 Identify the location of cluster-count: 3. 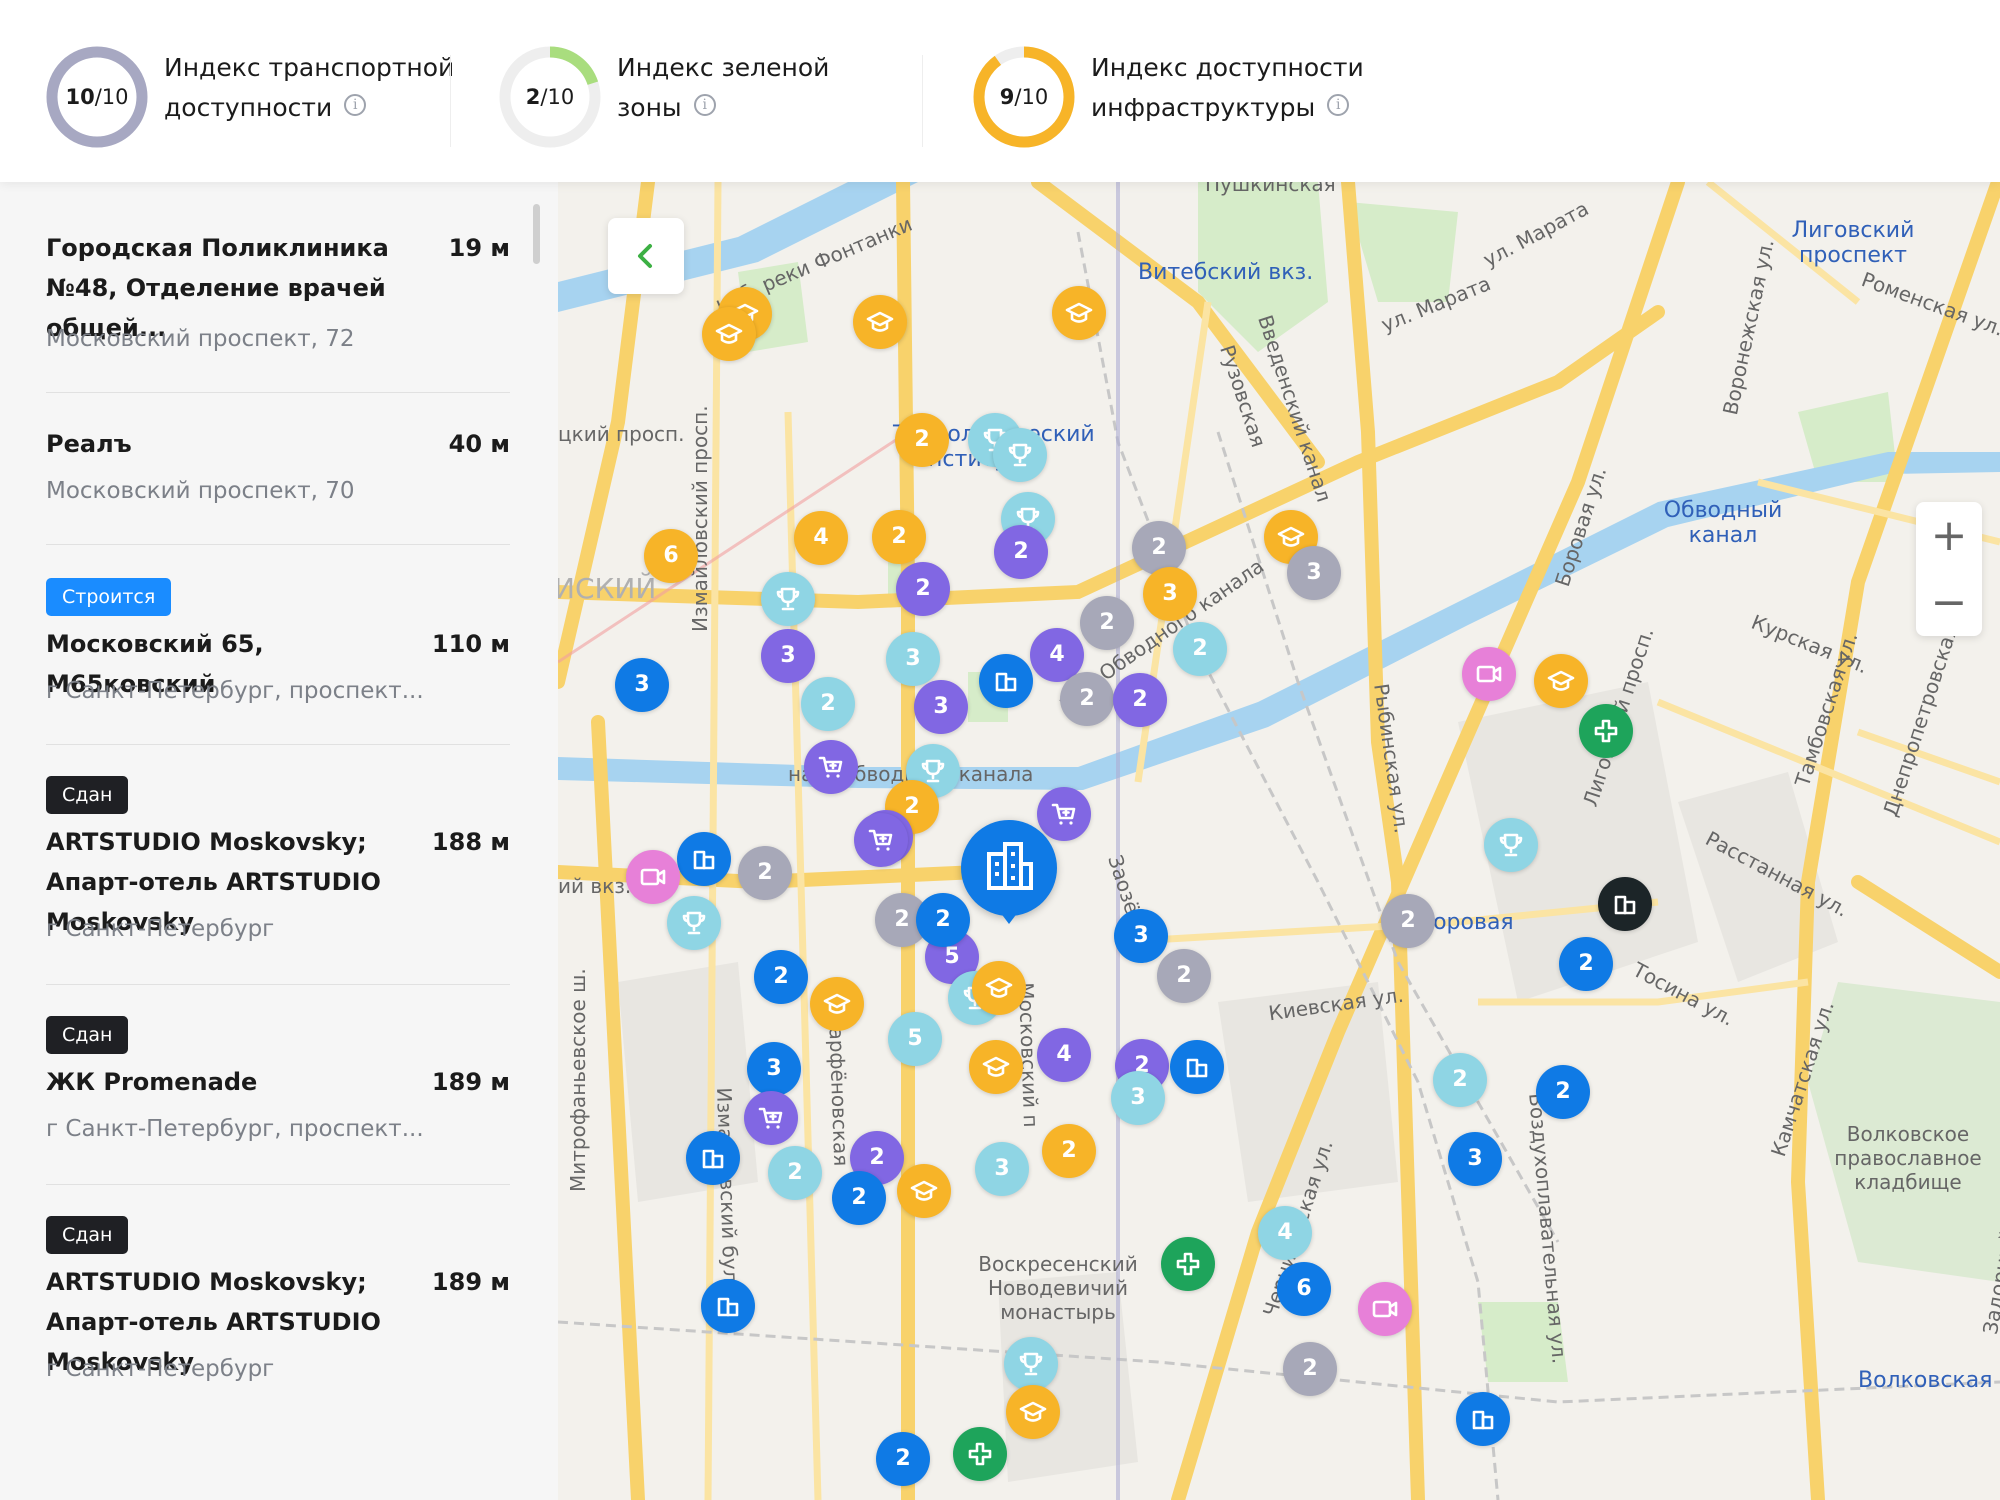
(1314, 572).